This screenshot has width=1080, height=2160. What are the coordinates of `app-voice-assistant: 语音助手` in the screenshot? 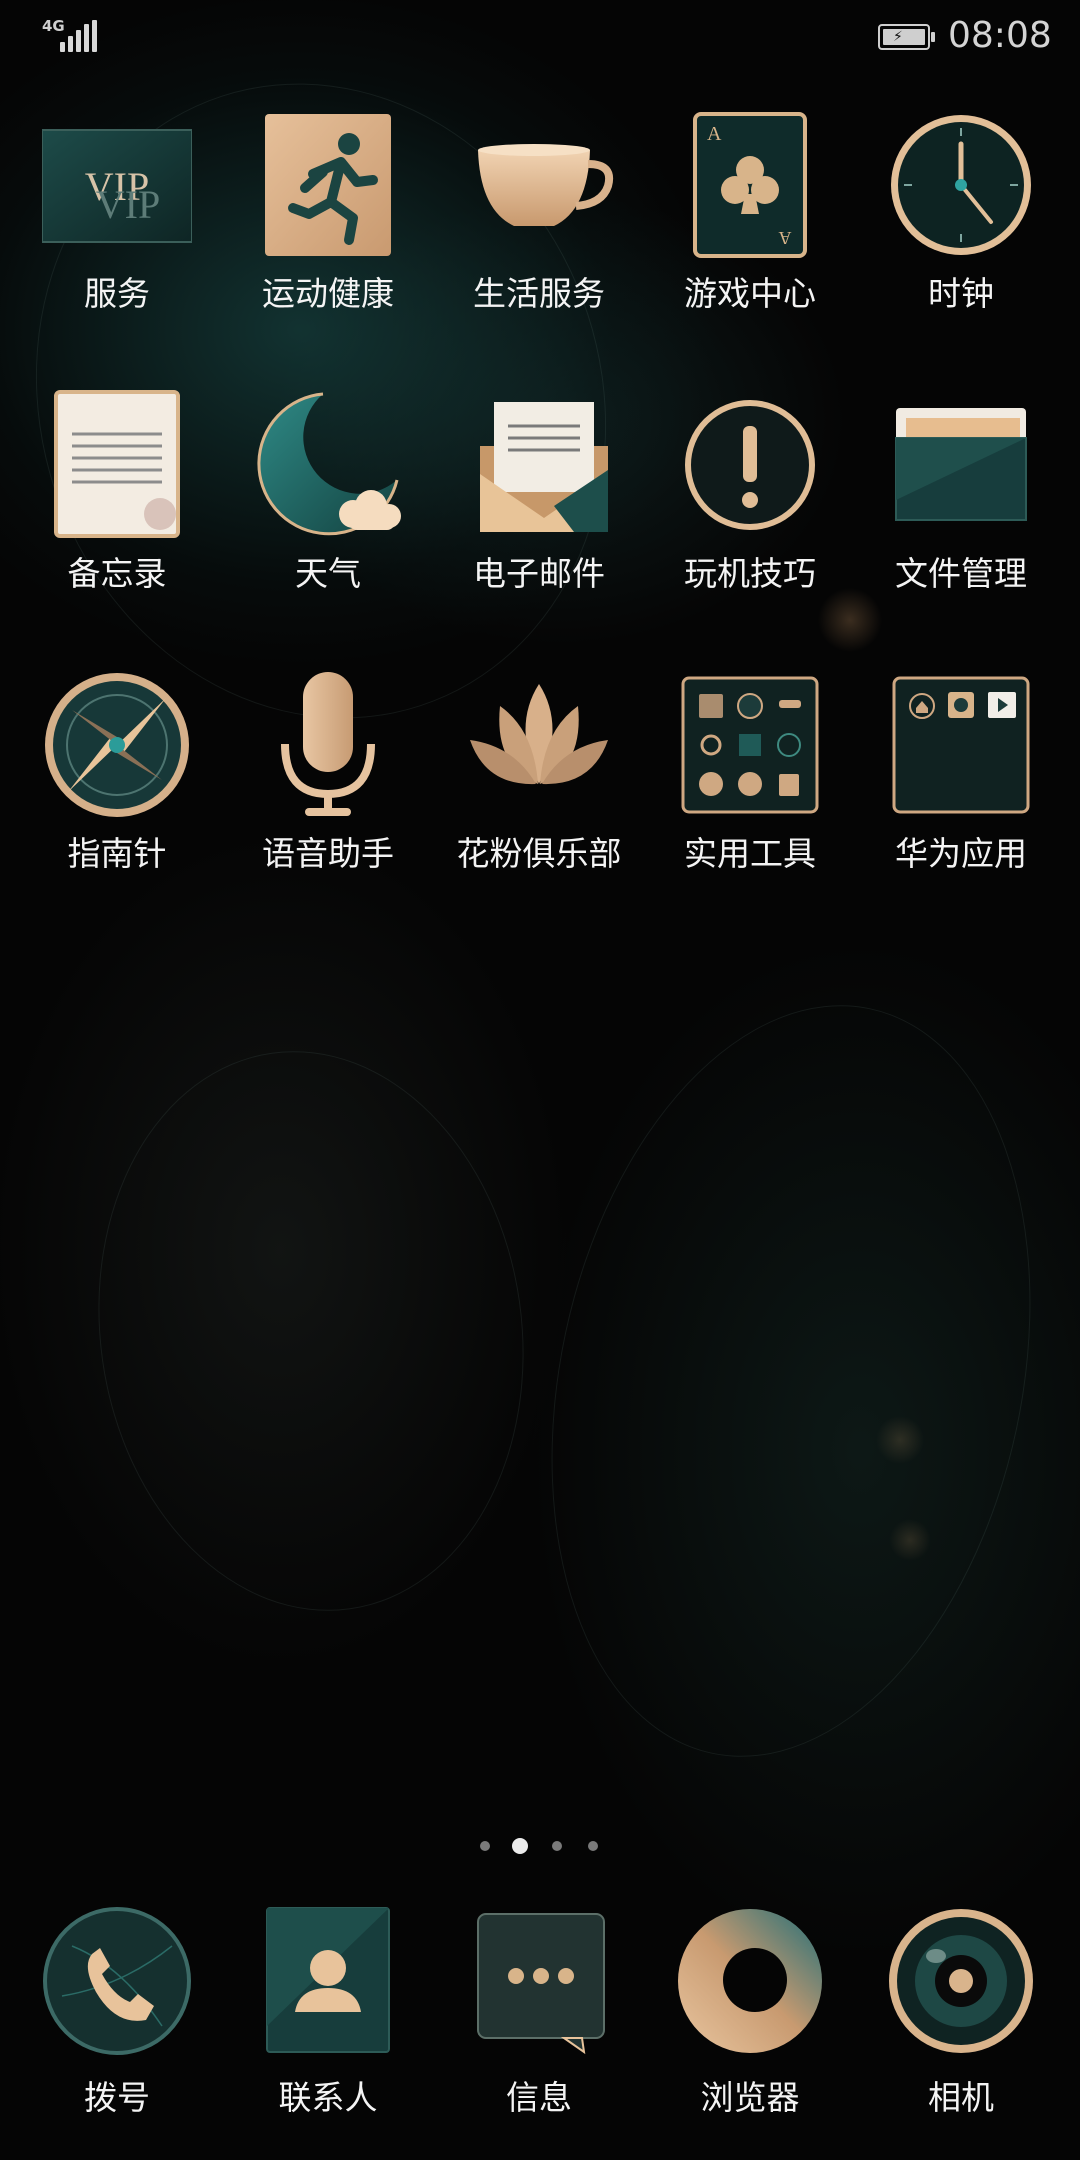 It's located at (328, 800).